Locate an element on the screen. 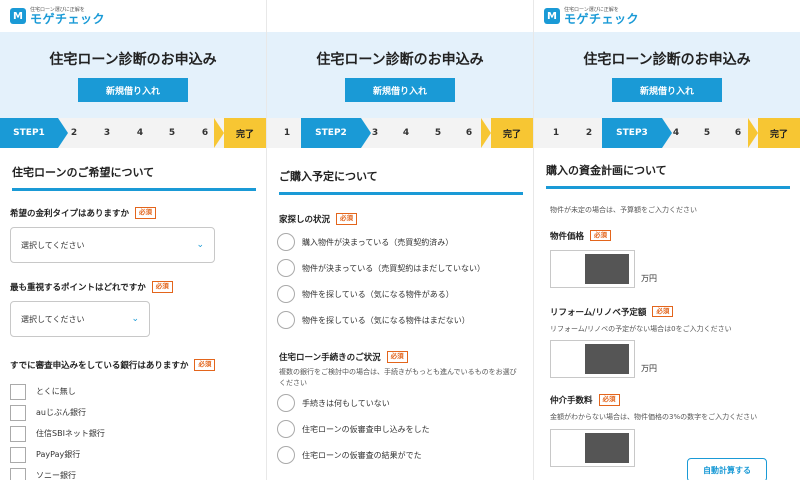 The image size is (800, 480). auto-calc-button: 自動計算する is located at coordinates (727, 469).